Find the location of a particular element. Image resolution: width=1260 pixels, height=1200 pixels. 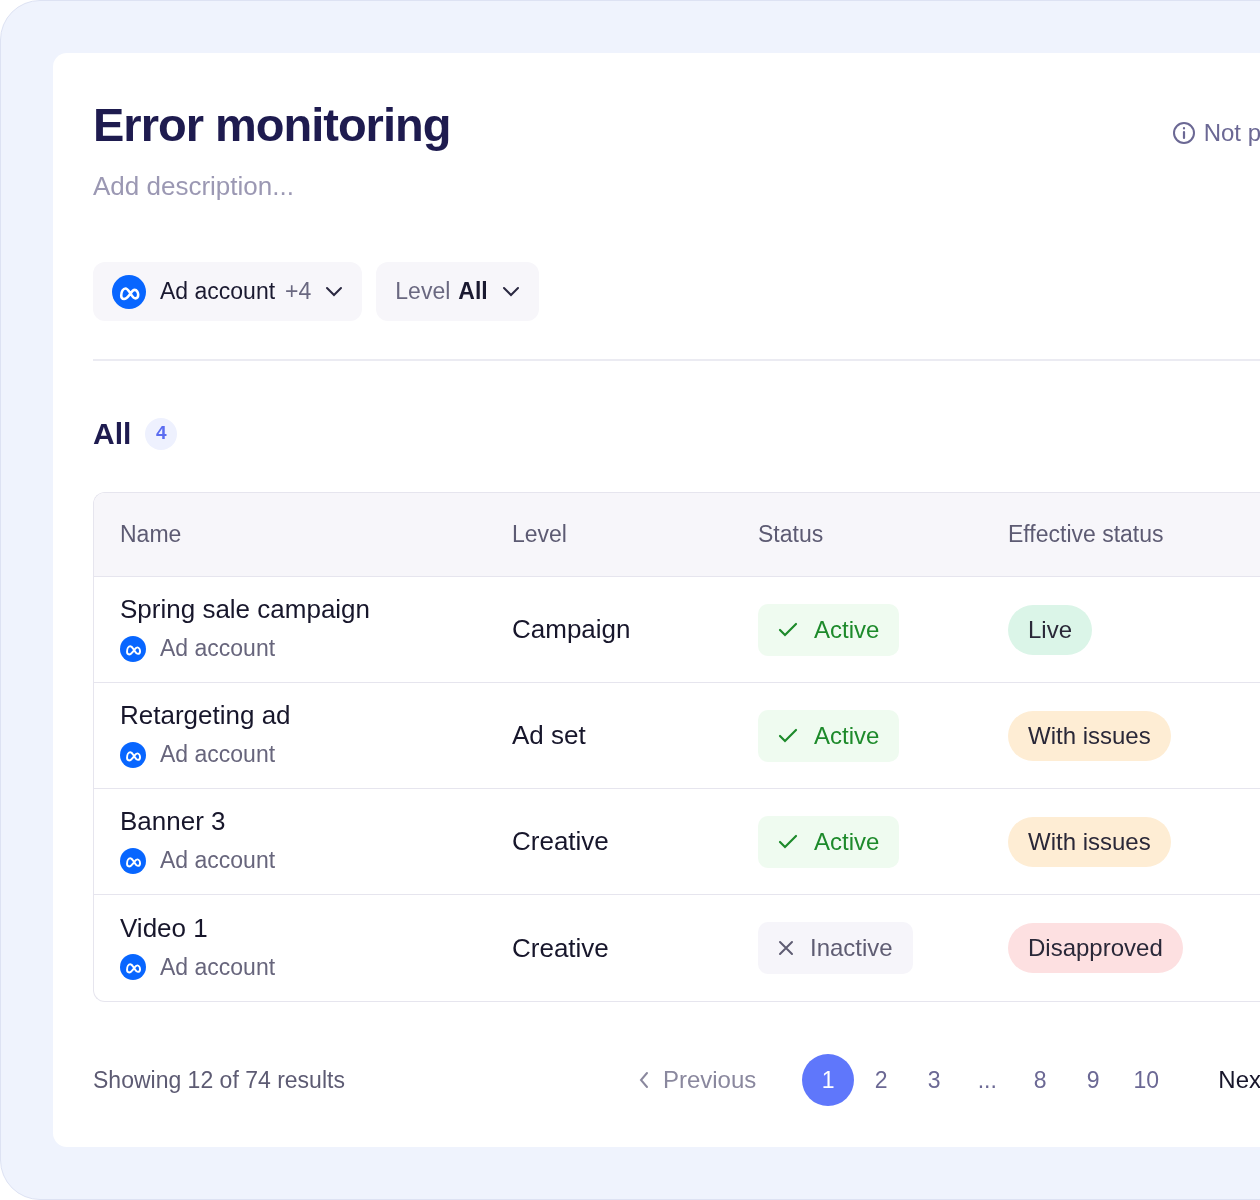

info-icon is located at coordinates (1183, 133).